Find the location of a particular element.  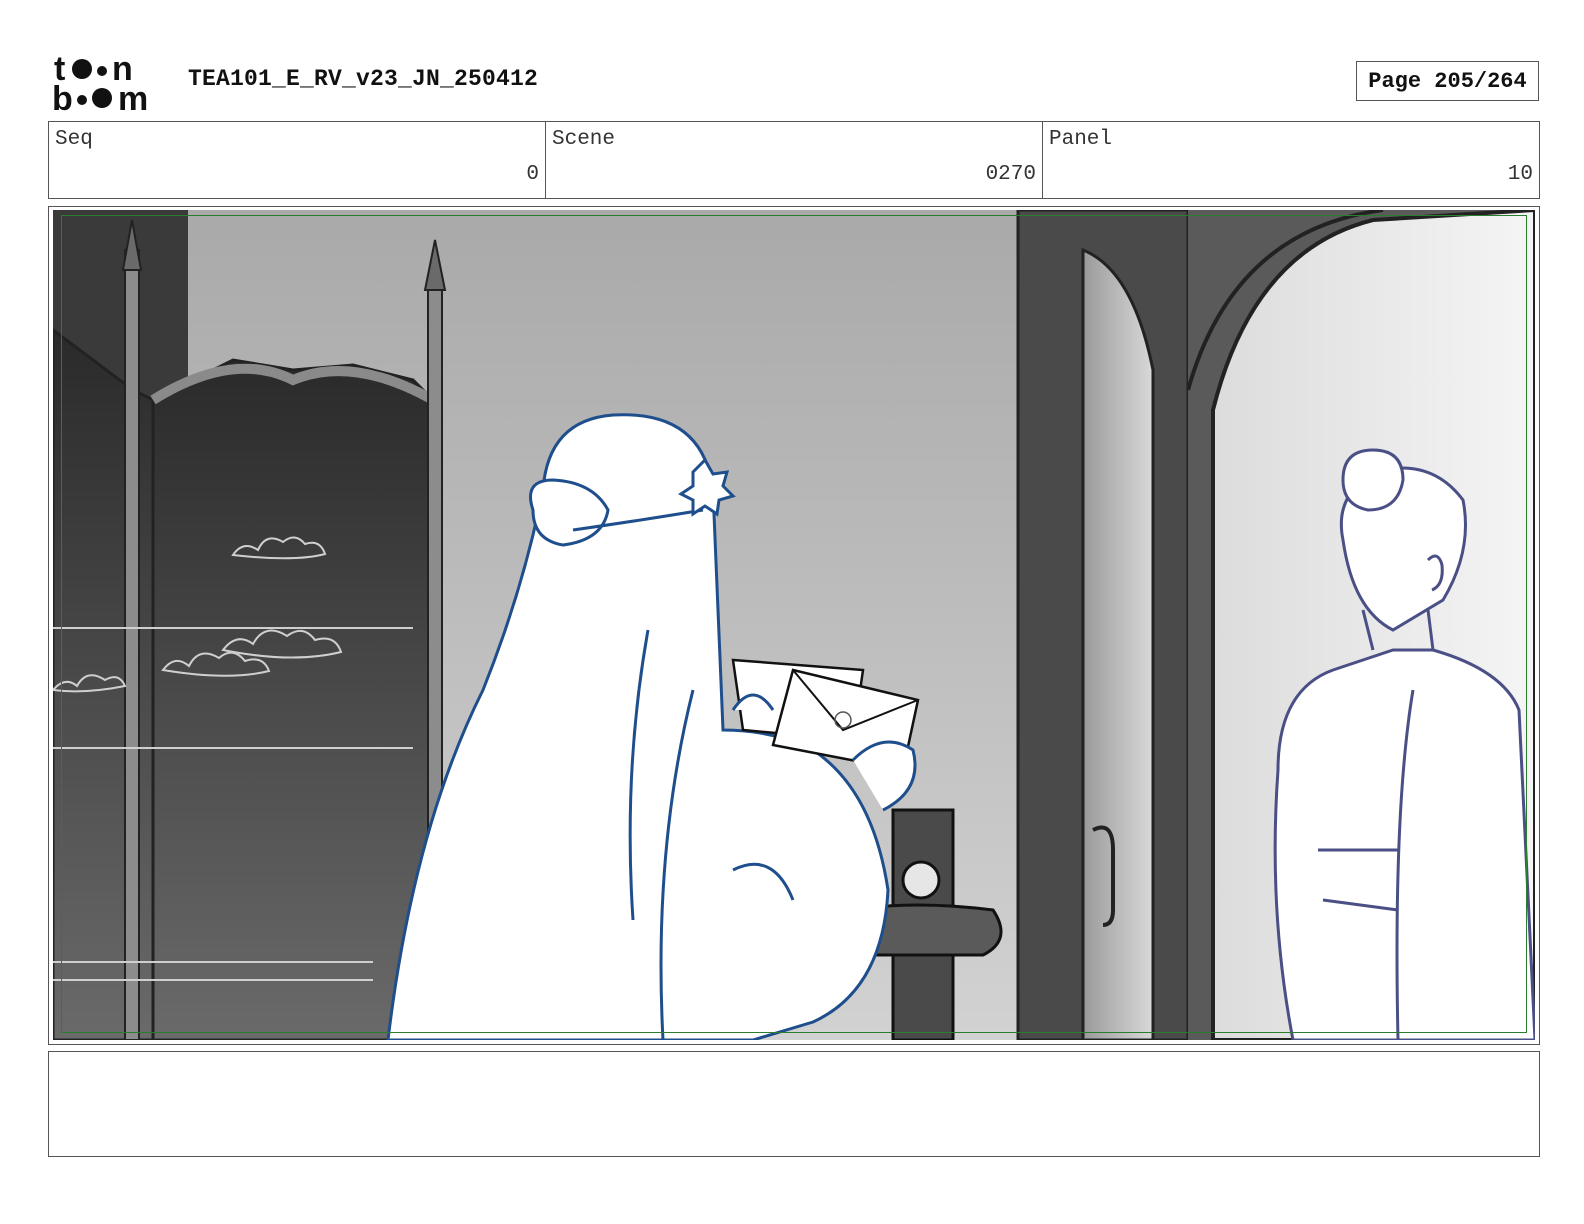

panel-label: Panel is located at coordinates (1081, 139).